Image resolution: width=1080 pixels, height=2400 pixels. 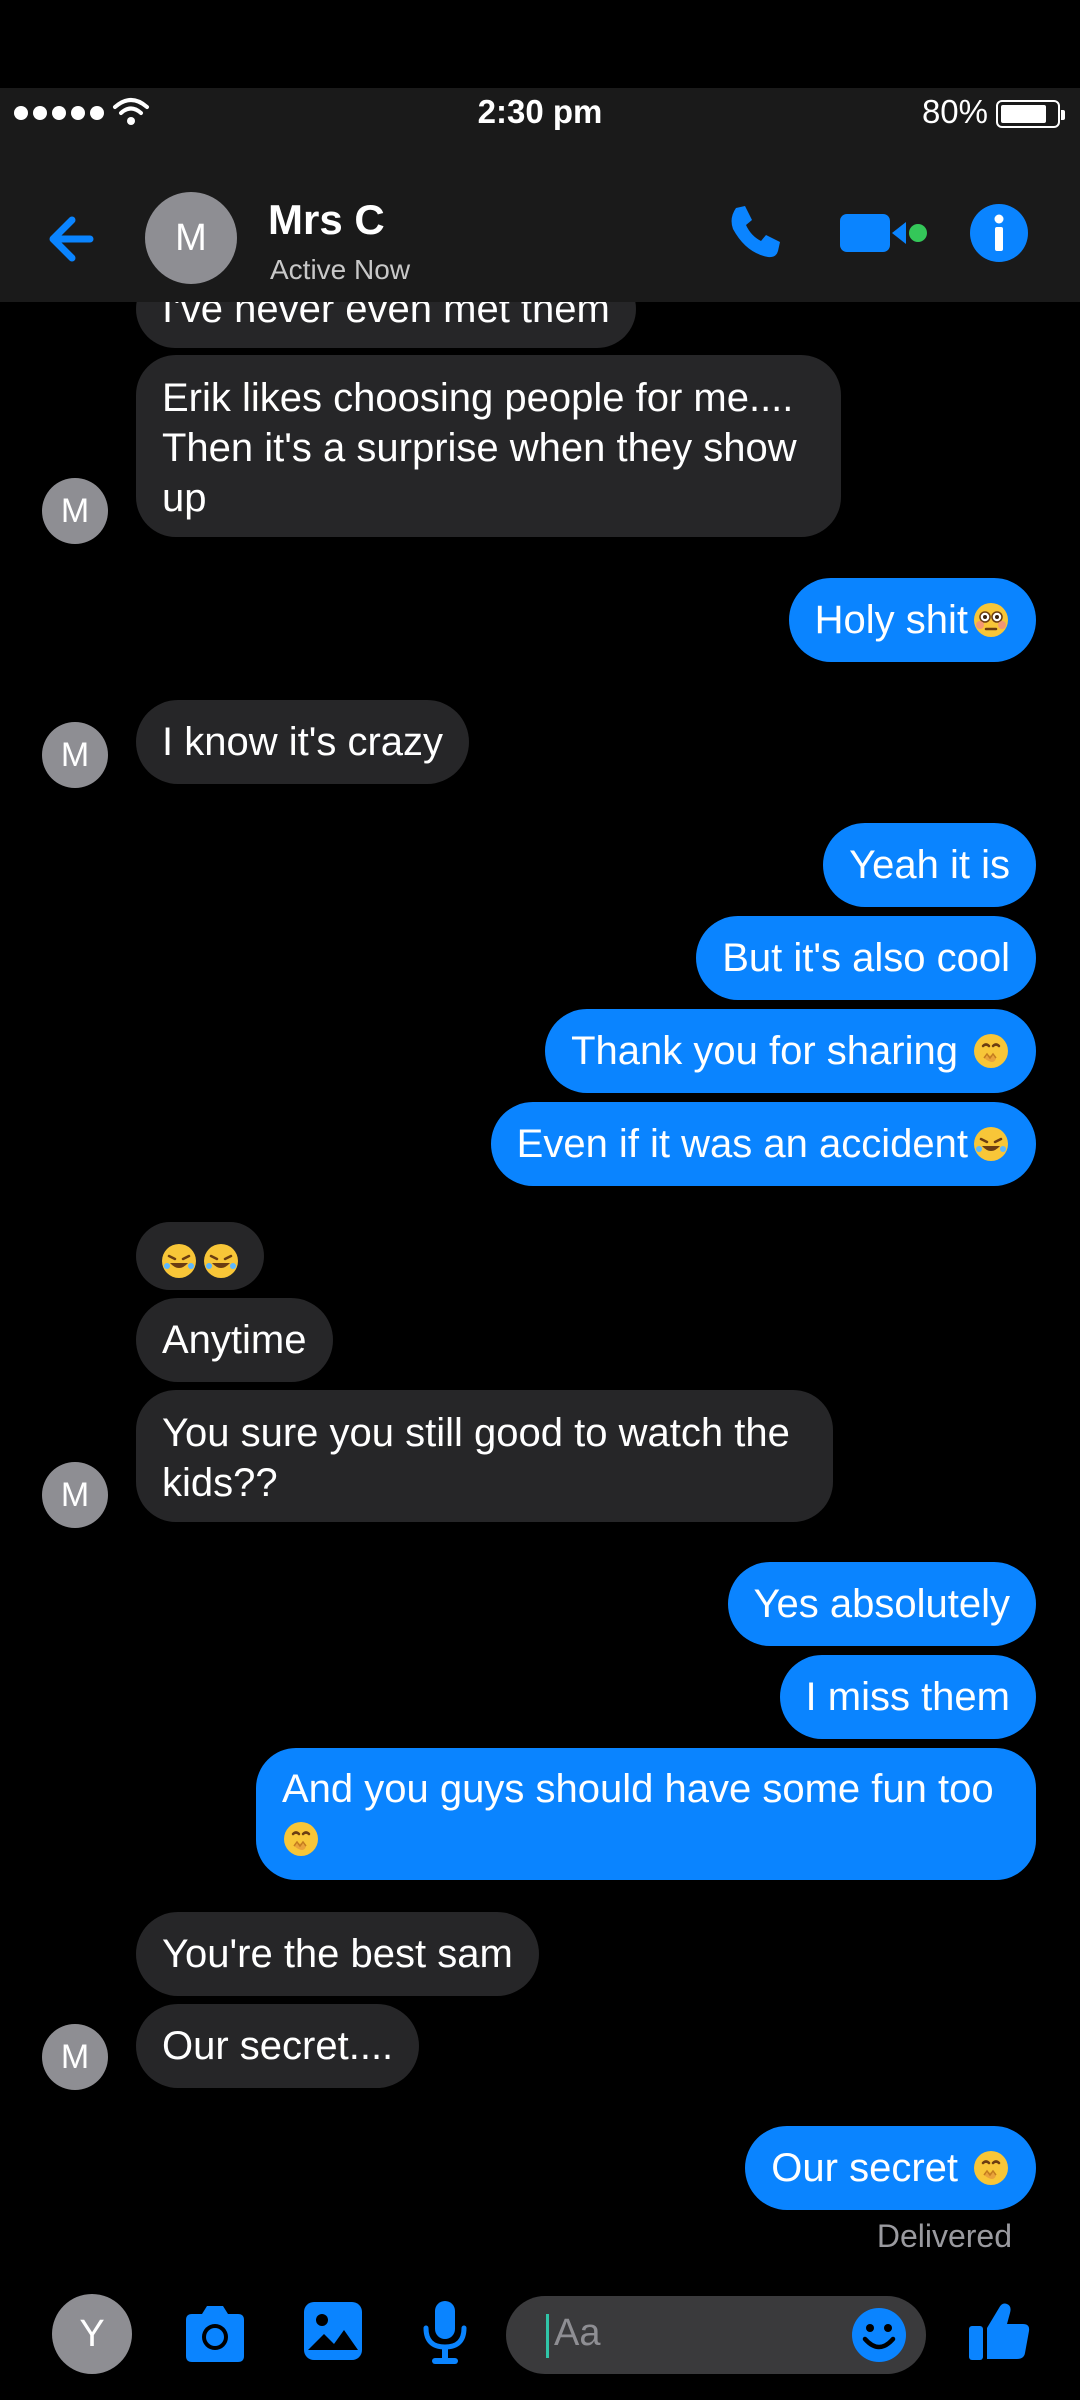 What do you see at coordinates (540, 195) in the screenshot?
I see `conversation-header: 2:30 pm 80% M Mrs C Active Now` at bounding box center [540, 195].